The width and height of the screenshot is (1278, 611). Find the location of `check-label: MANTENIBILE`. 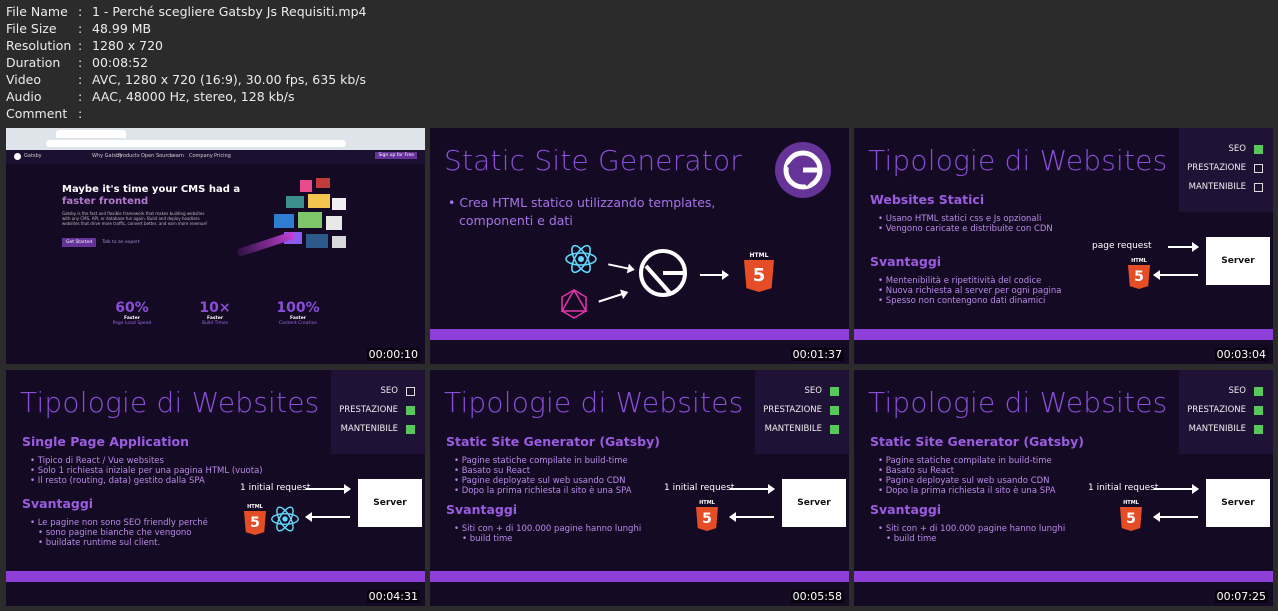

check-label: MANTENIBILE is located at coordinates (793, 429).